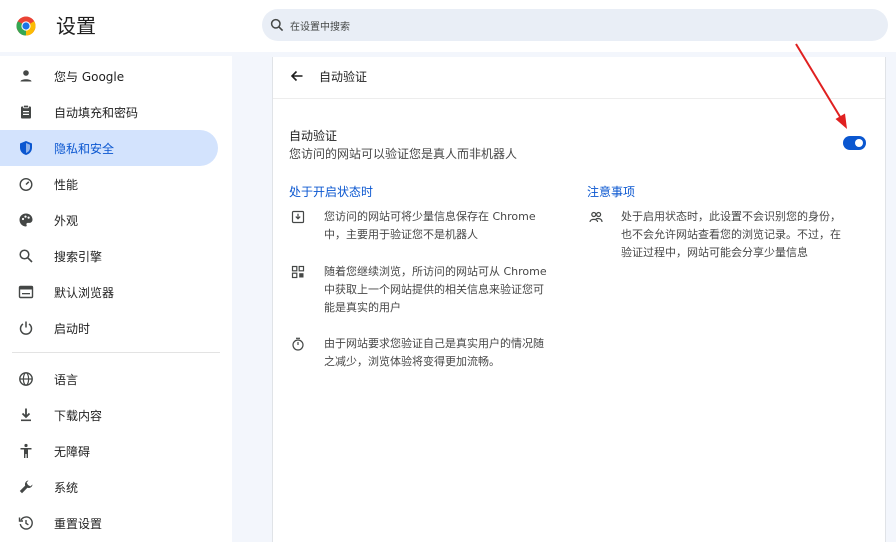 The image size is (896, 542). Describe the element at coordinates (78, 523) in the screenshot. I see `sidebar-item-label: 重置设置` at that location.